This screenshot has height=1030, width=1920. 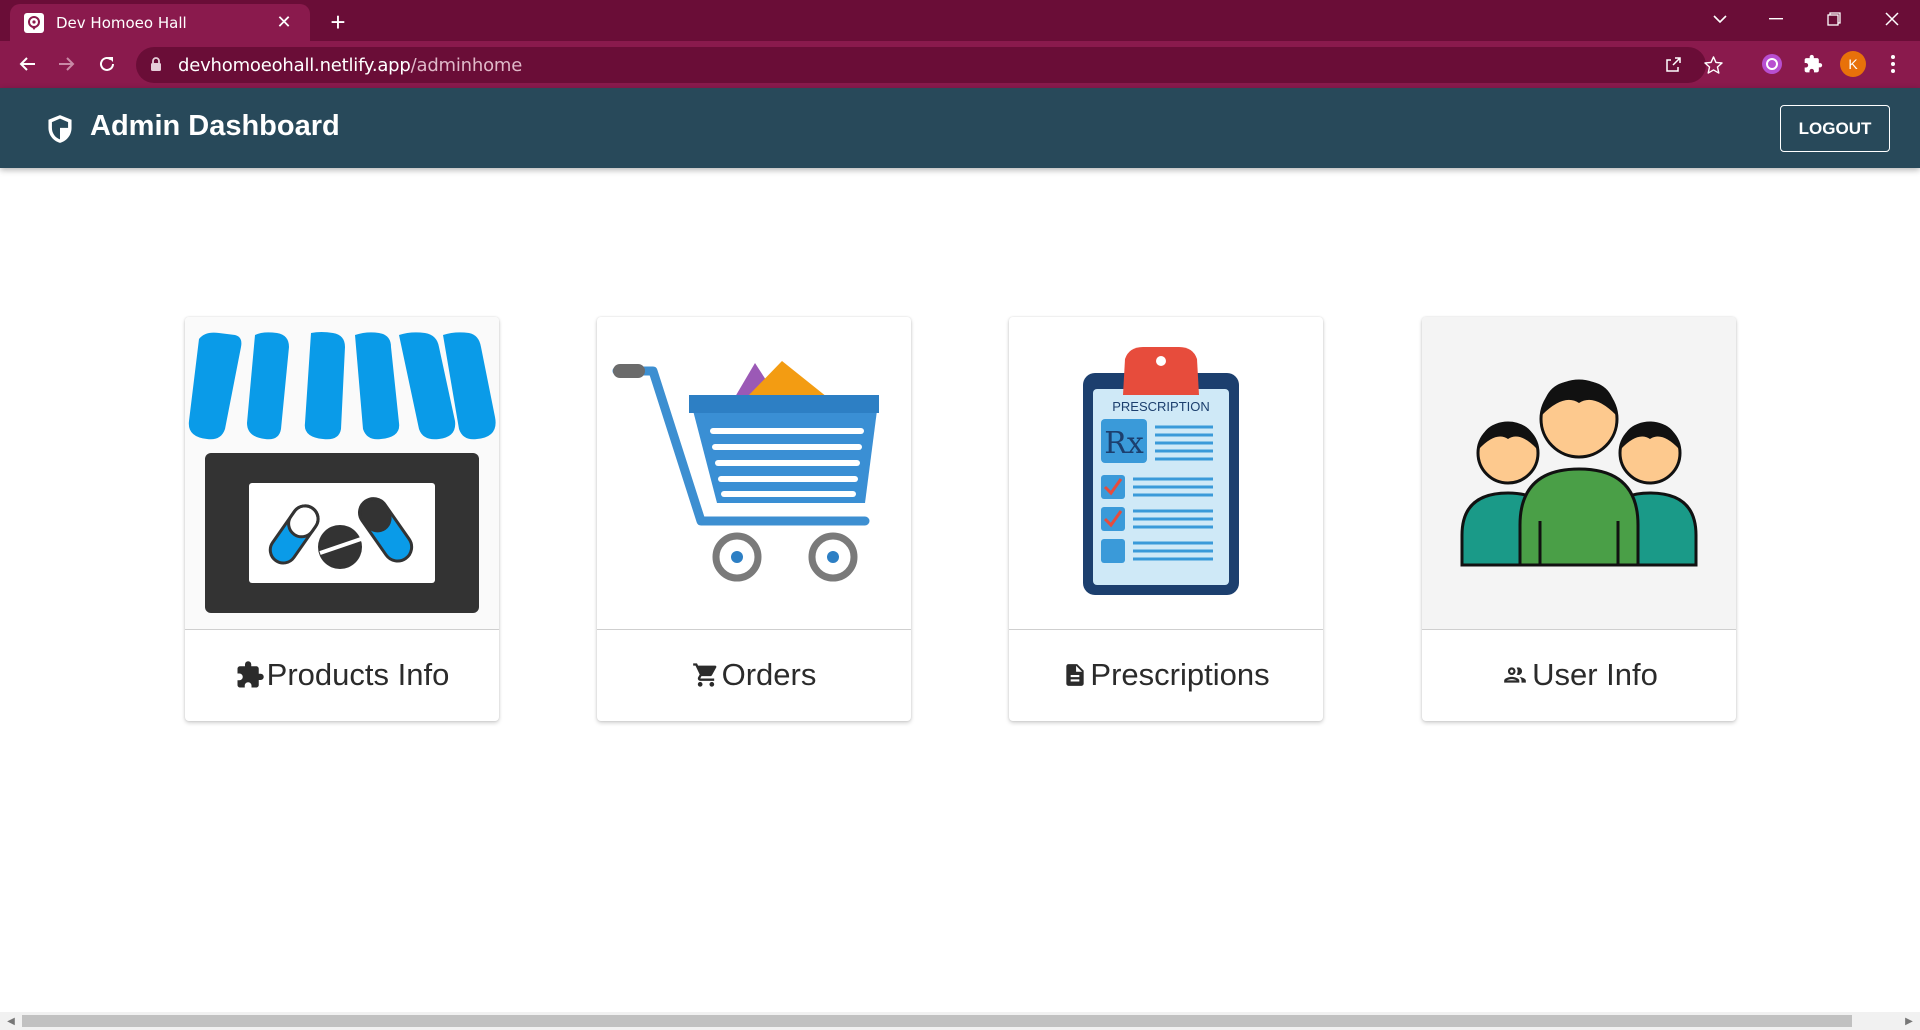 I want to click on browser-tab: Dev Homoeo Hall ✕, so click(x=160, y=22).